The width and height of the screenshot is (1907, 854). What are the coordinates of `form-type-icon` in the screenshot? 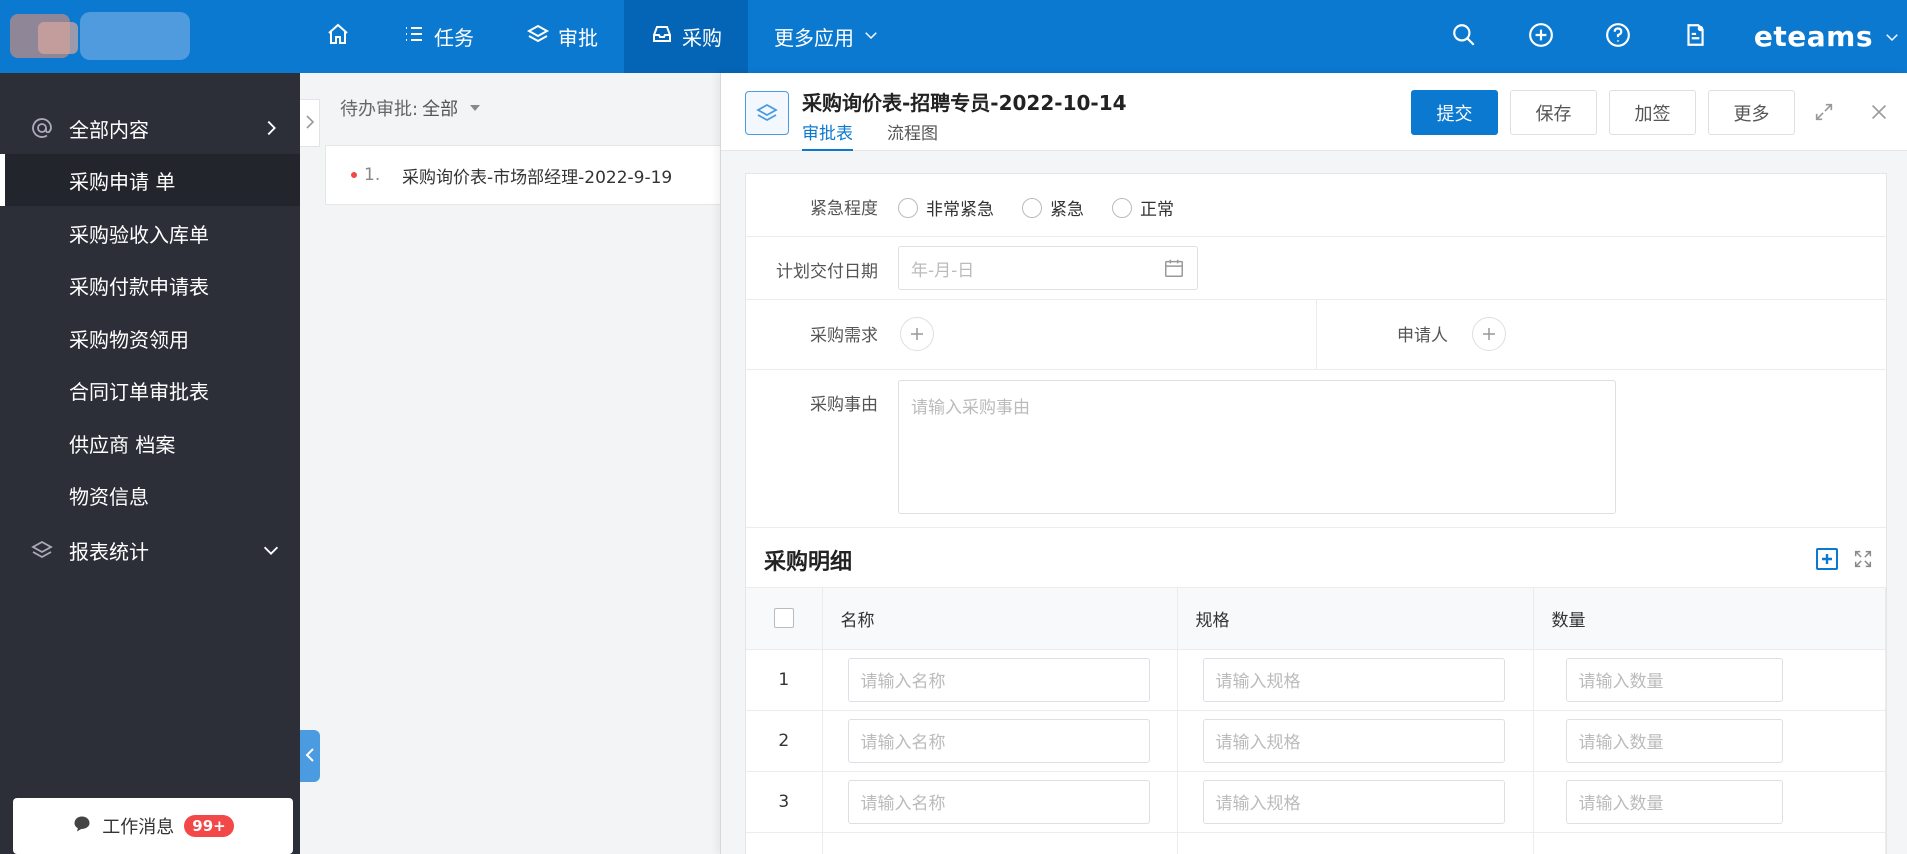 It's located at (767, 113).